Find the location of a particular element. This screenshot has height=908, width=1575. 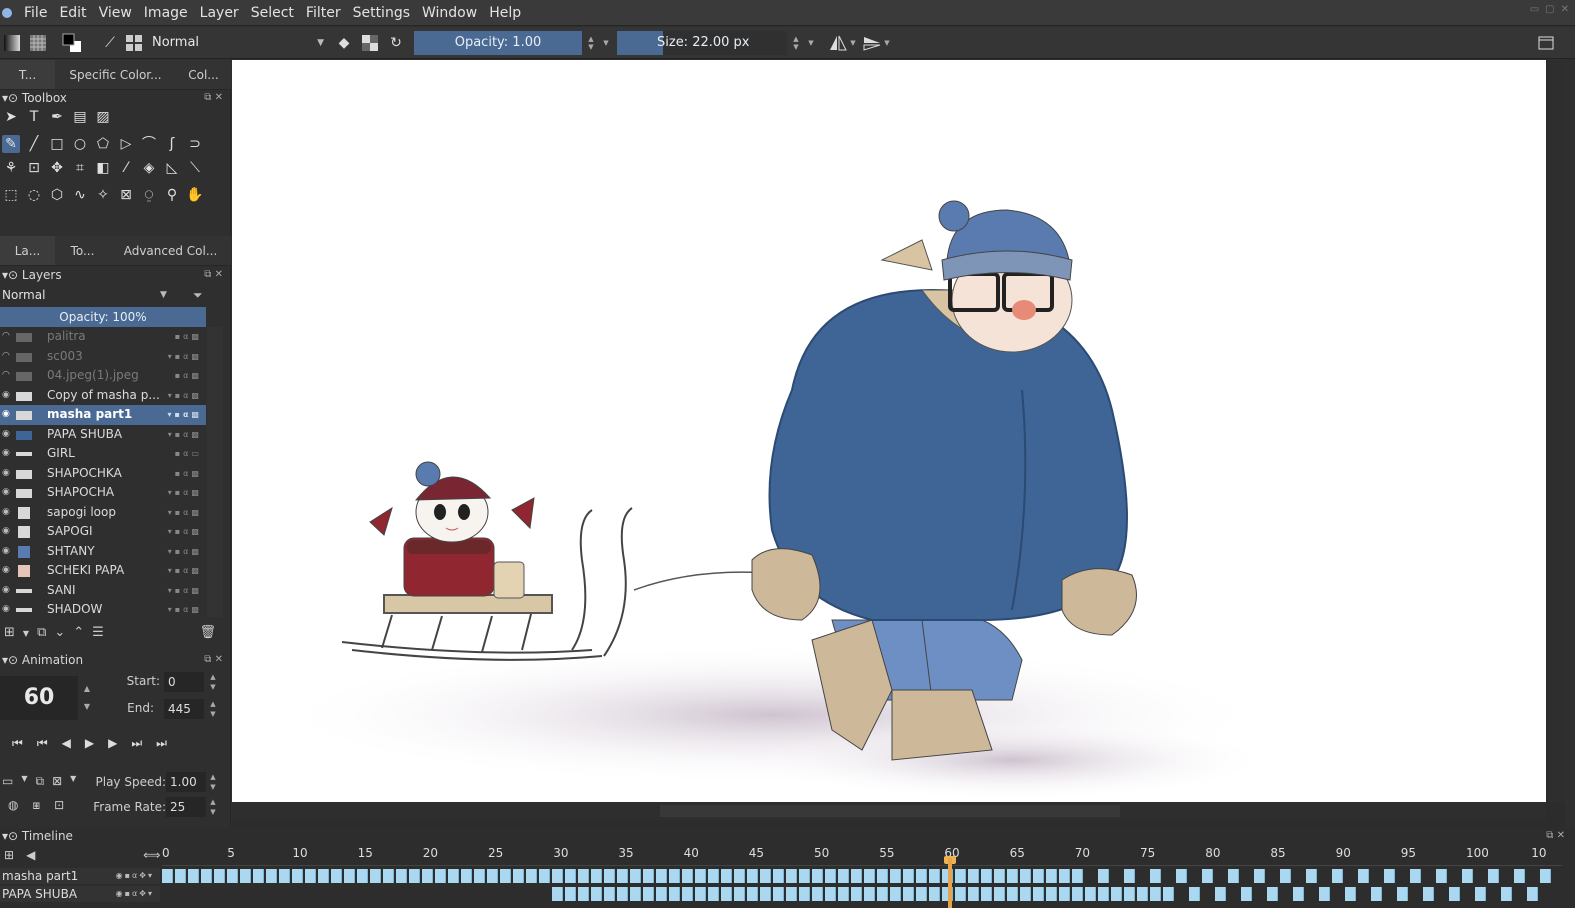

close-icon: ✕ is located at coordinates (1565, 9).